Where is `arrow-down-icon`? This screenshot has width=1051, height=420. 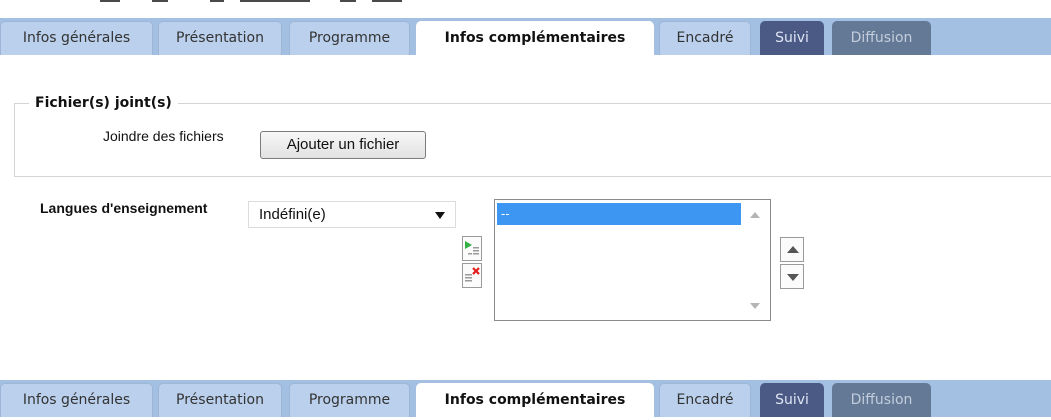 arrow-down-icon is located at coordinates (793, 277).